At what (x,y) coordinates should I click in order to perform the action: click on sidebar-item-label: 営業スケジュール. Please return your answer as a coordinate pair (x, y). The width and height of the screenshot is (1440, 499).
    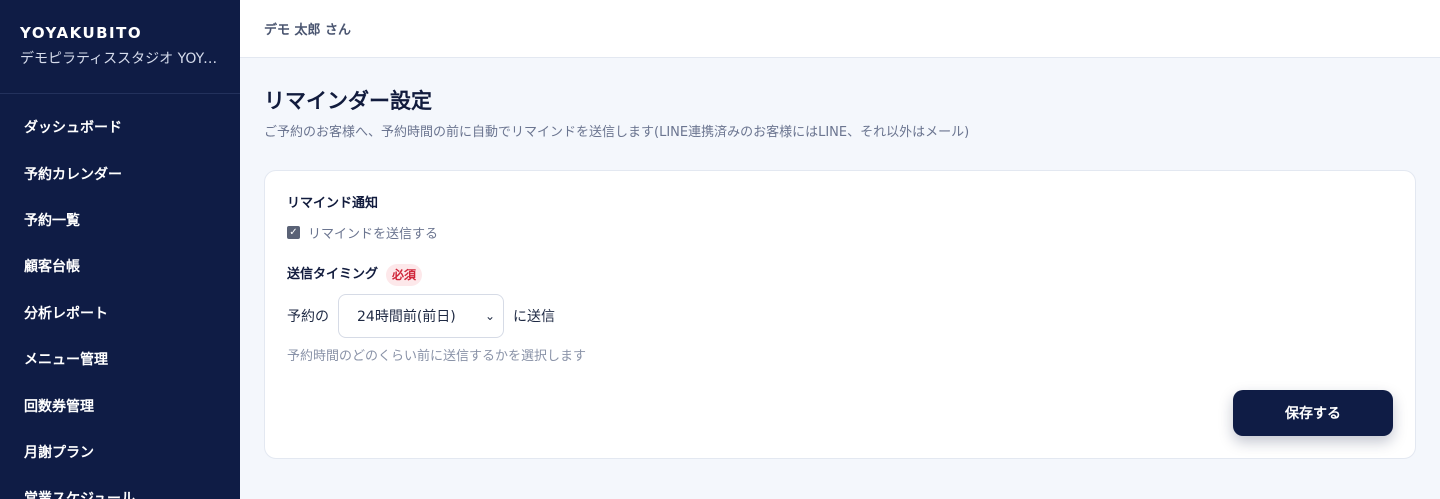
    Looking at the image, I should click on (79, 493).